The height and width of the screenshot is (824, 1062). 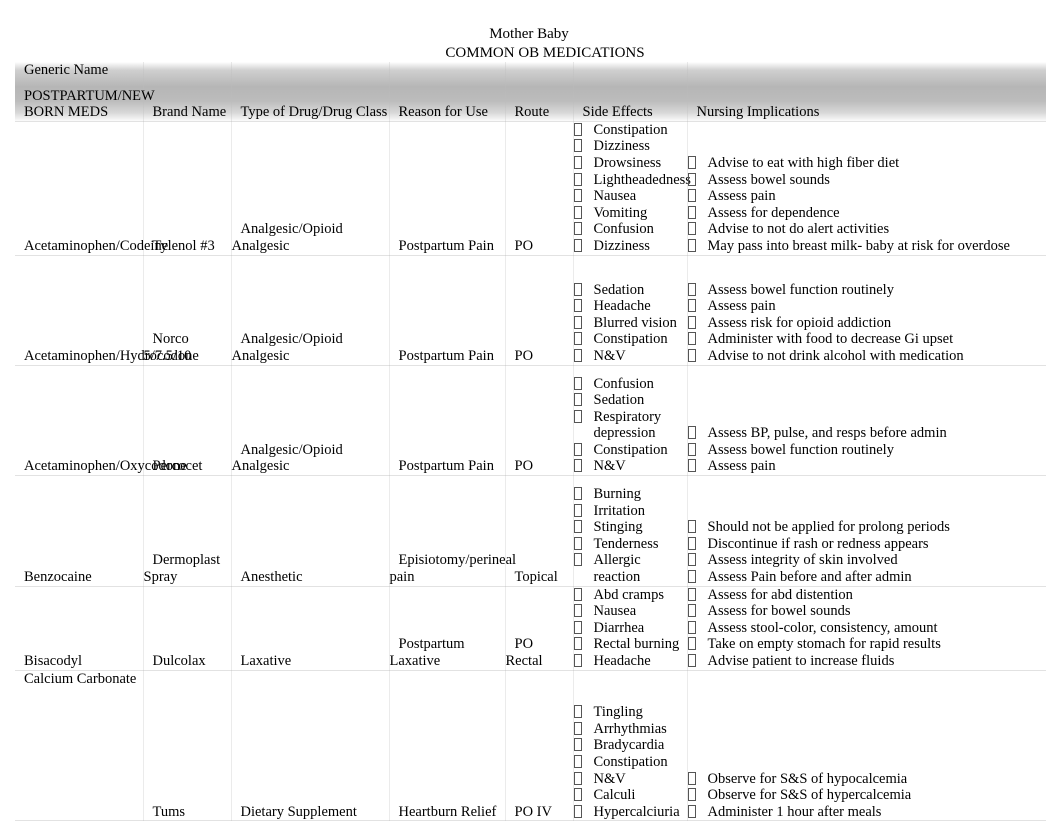 I want to click on cell-brand-name-text: Tums, so click(x=169, y=811).